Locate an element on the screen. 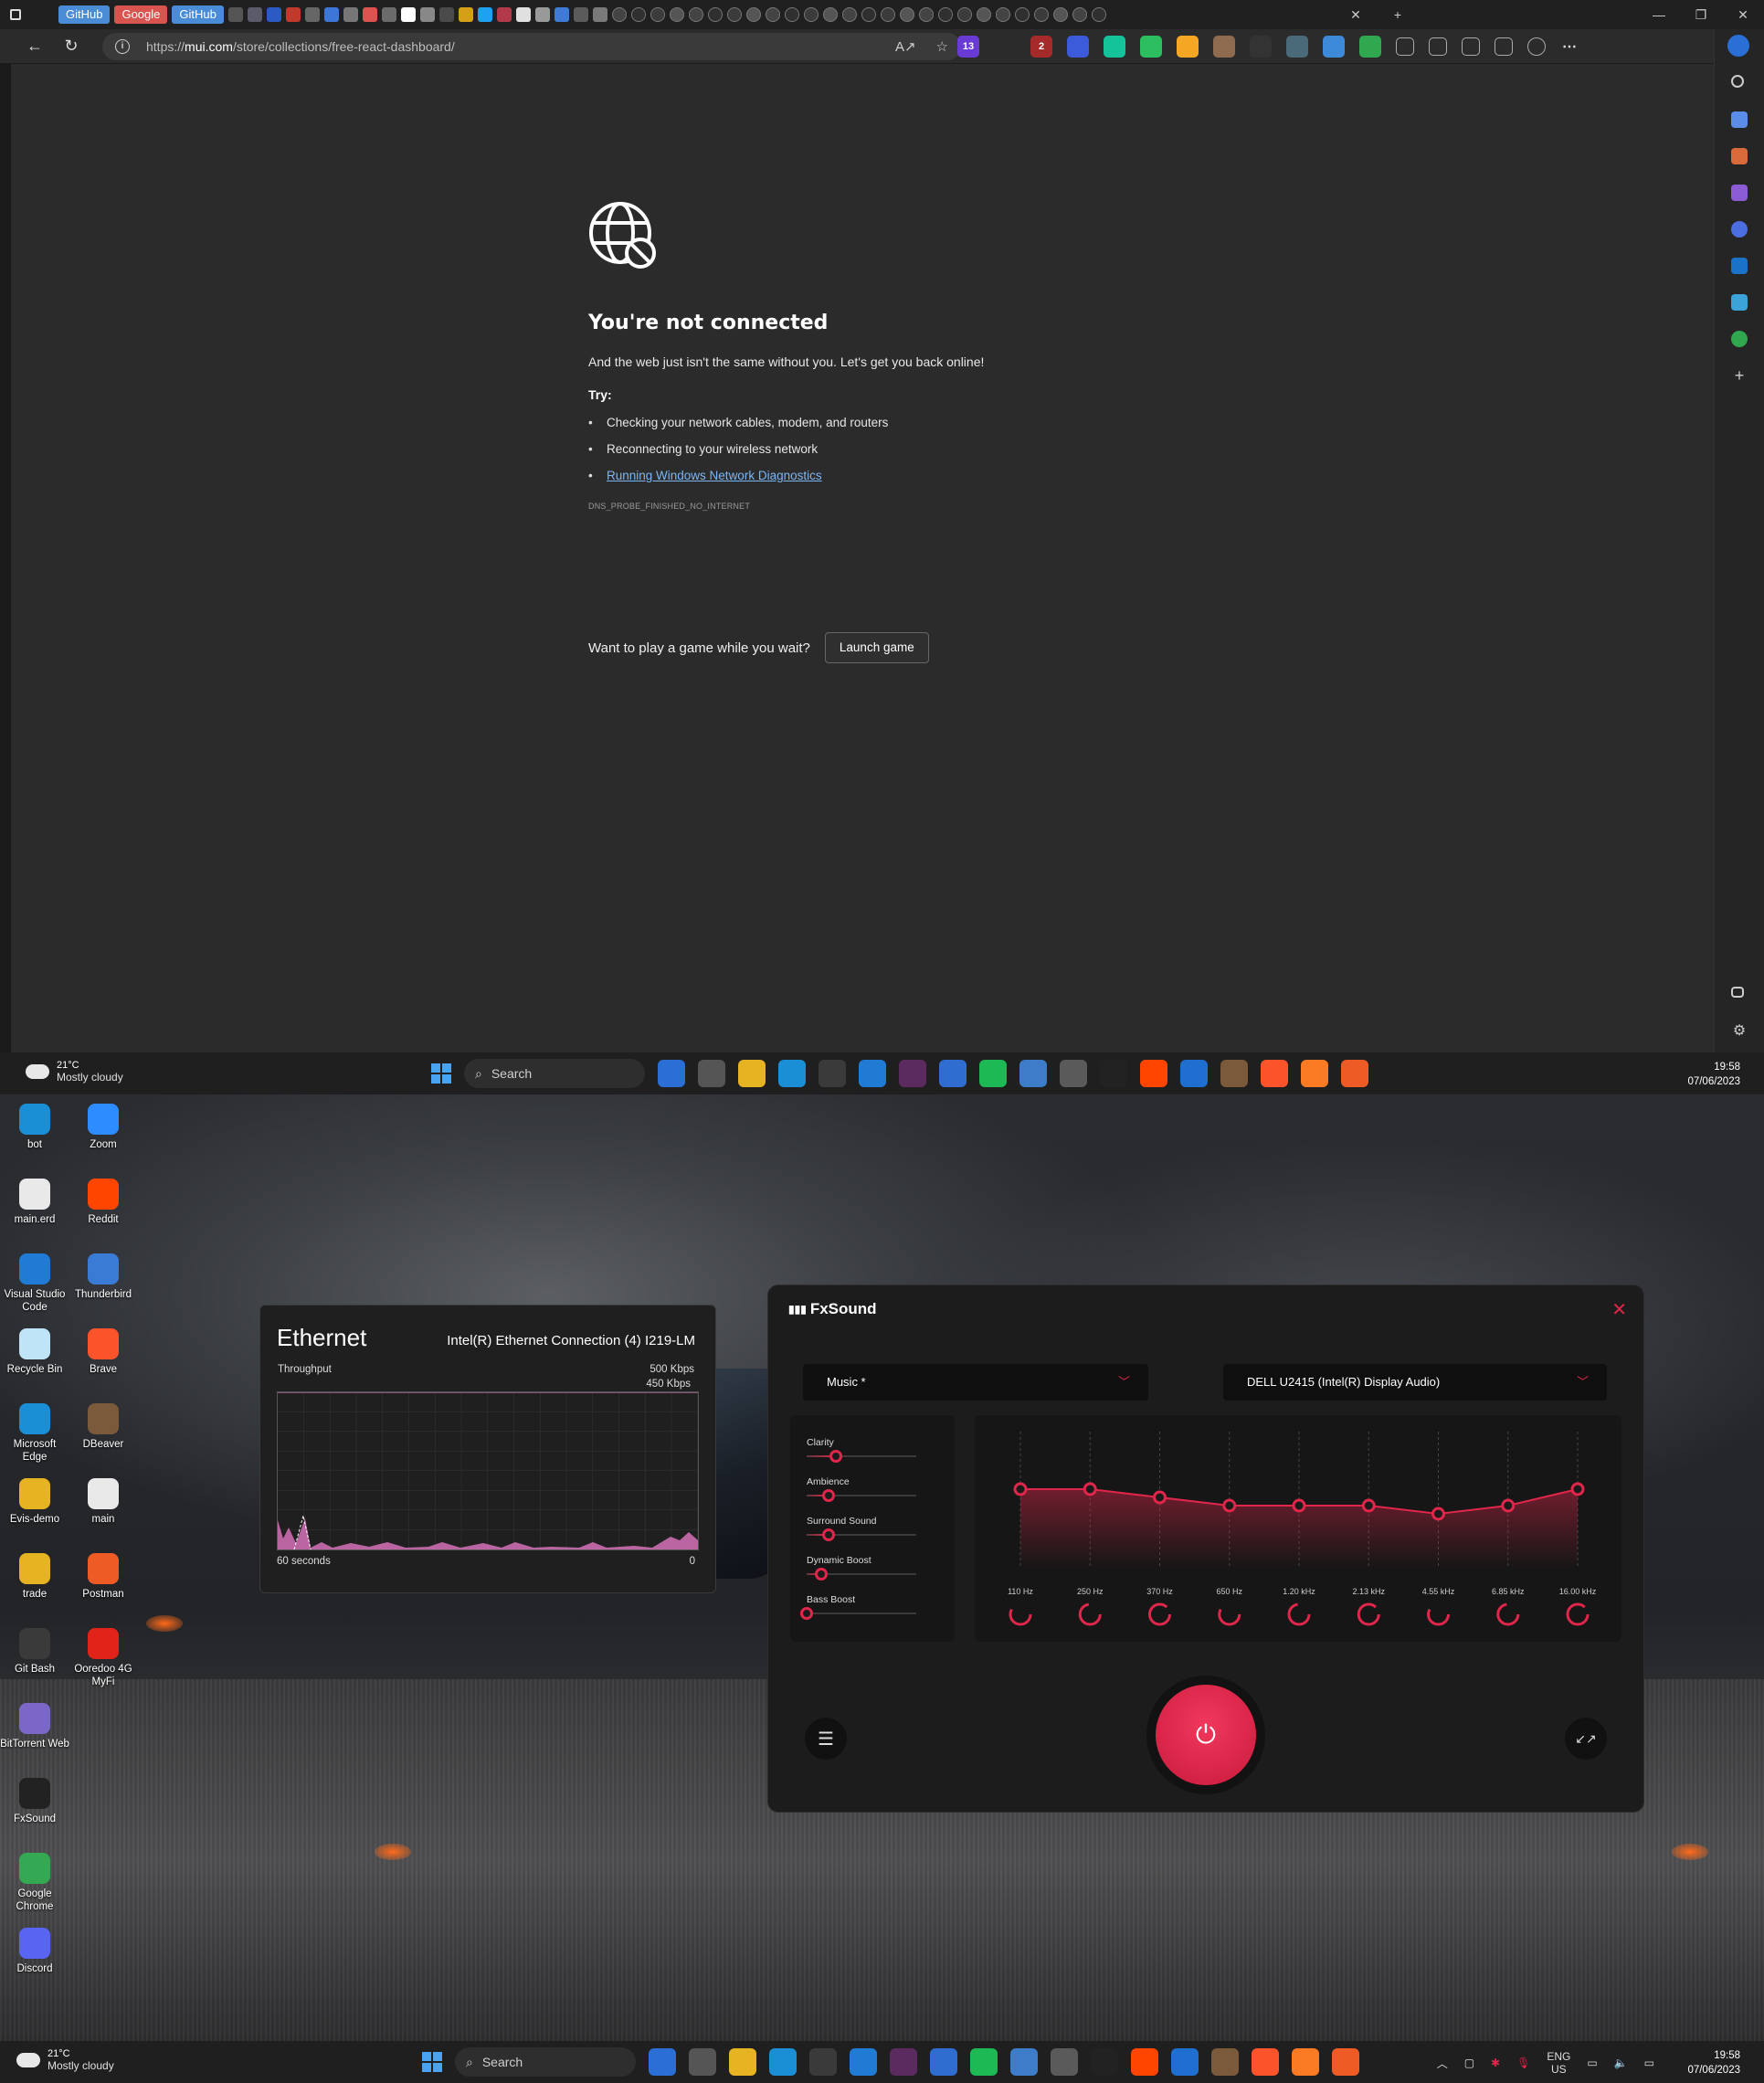 This screenshot has height=2083, width=1764. x-extension-icon is located at coordinates (1005, 47).